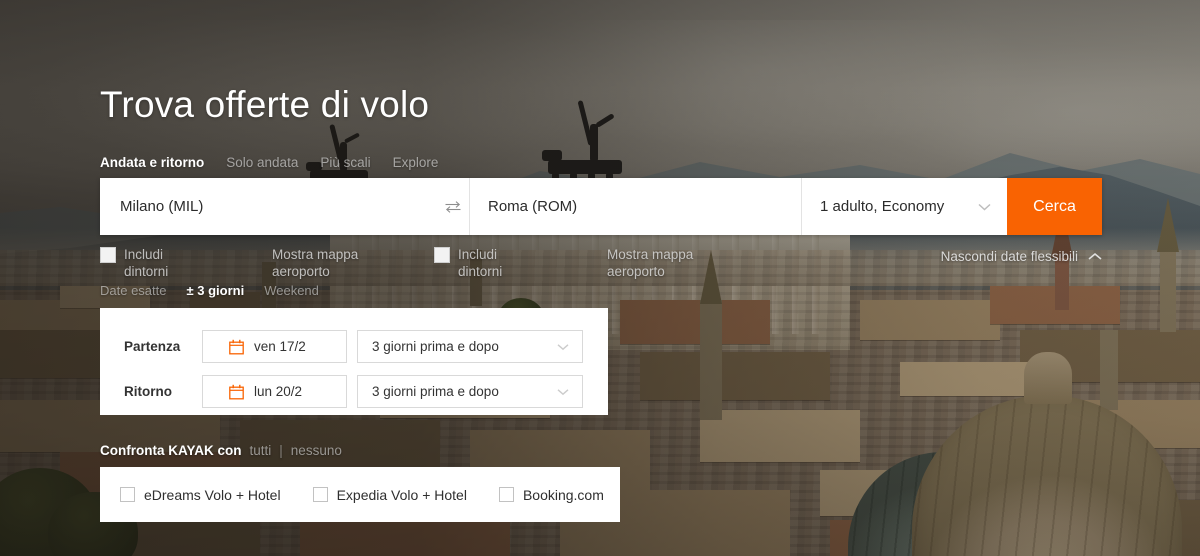 Image resolution: width=1200 pixels, height=556 pixels. What do you see at coordinates (148, 391) in the screenshot?
I see `return-label: Ritorno` at bounding box center [148, 391].